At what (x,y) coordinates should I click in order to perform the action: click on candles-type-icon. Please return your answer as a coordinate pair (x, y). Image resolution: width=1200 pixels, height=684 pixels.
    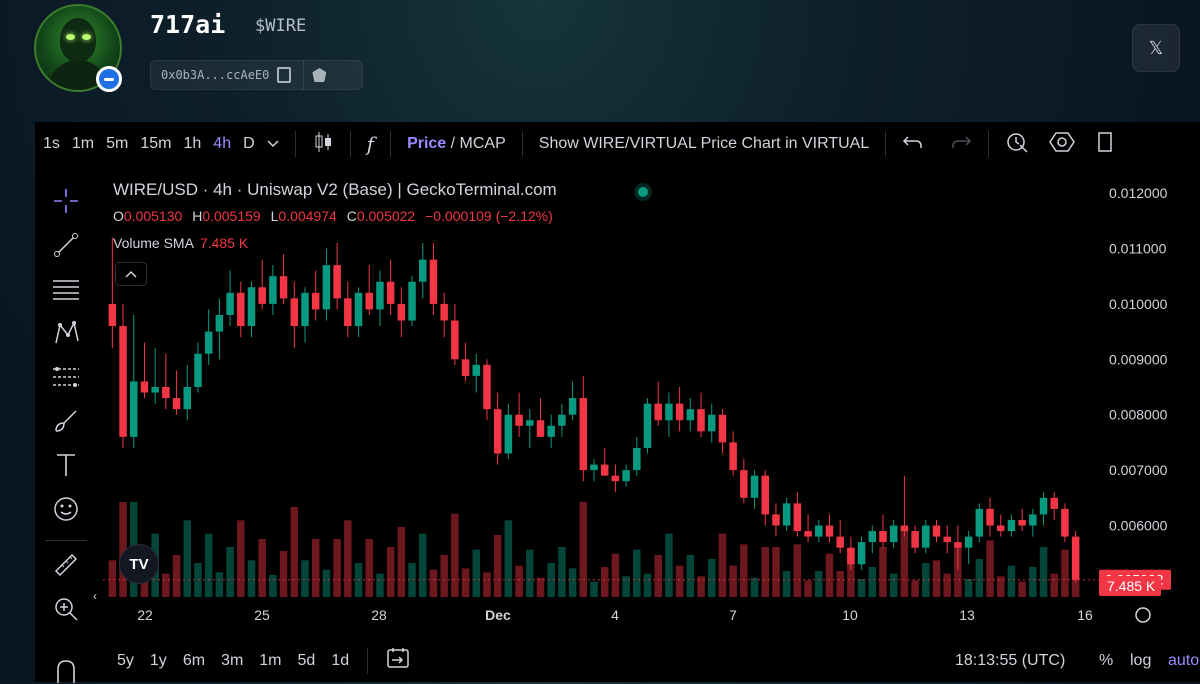
    Looking at the image, I should click on (323, 144).